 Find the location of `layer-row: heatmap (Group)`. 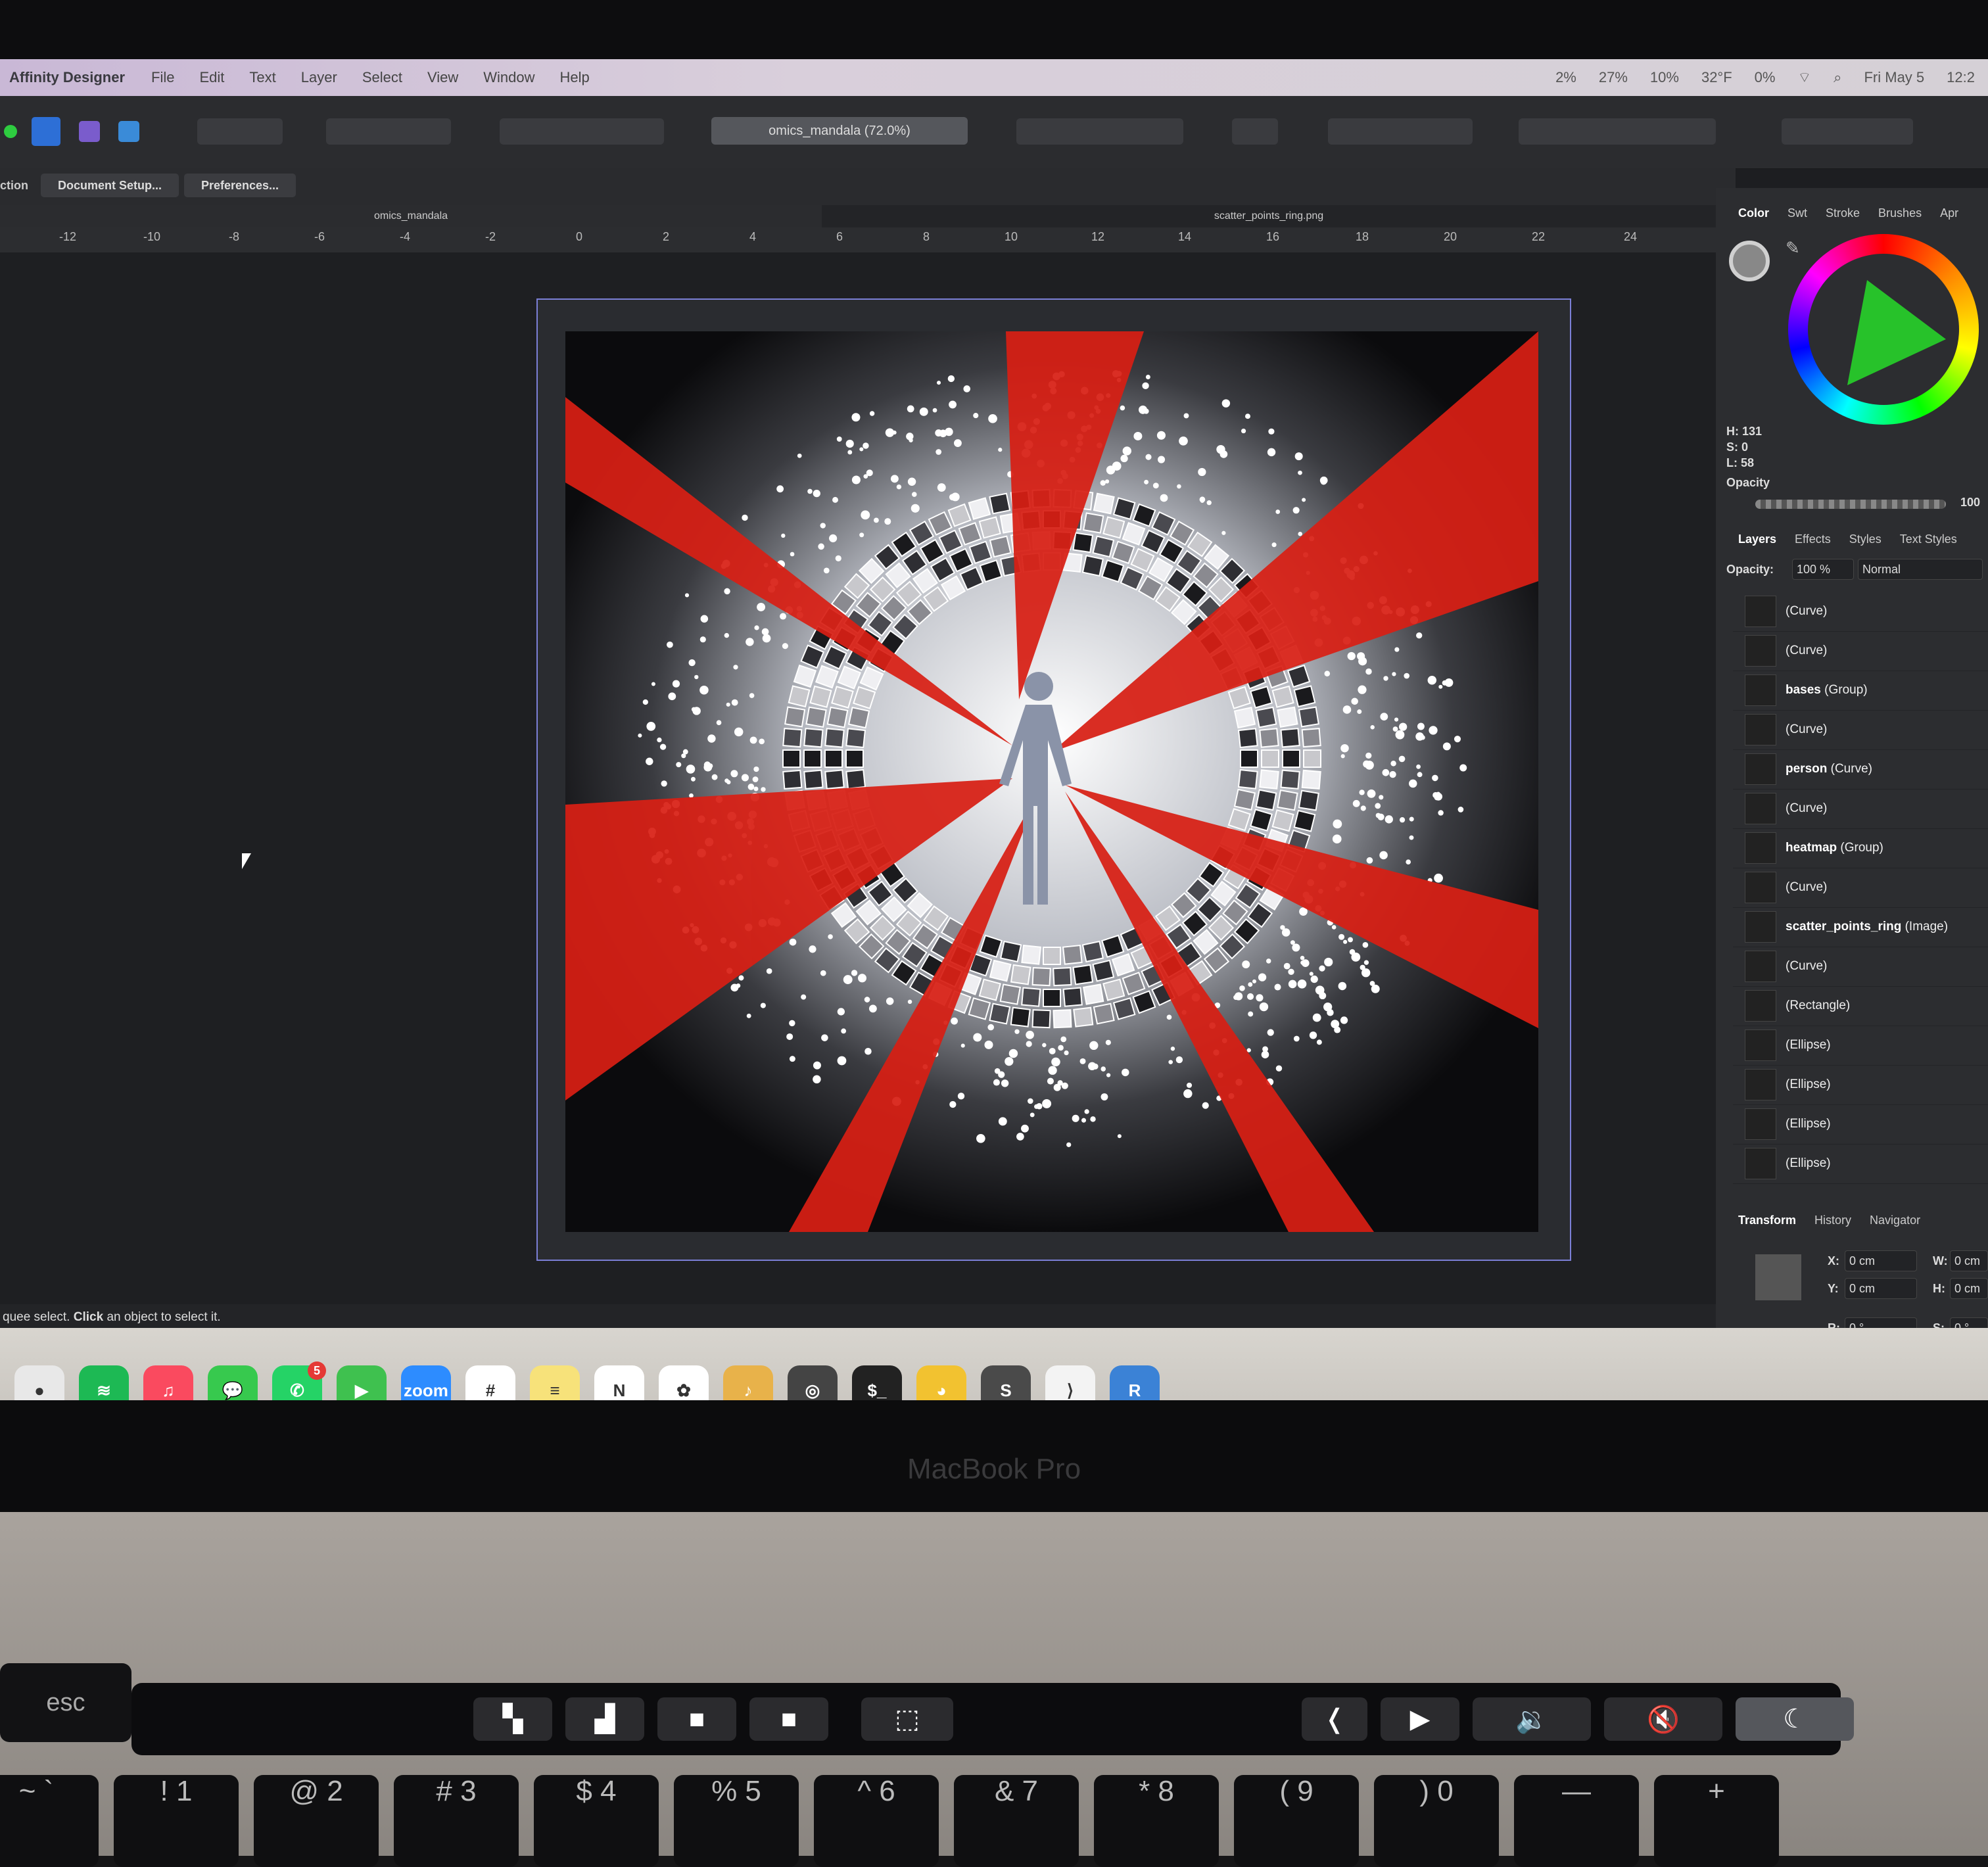

layer-row: heatmap (Group) is located at coordinates (1860, 848).